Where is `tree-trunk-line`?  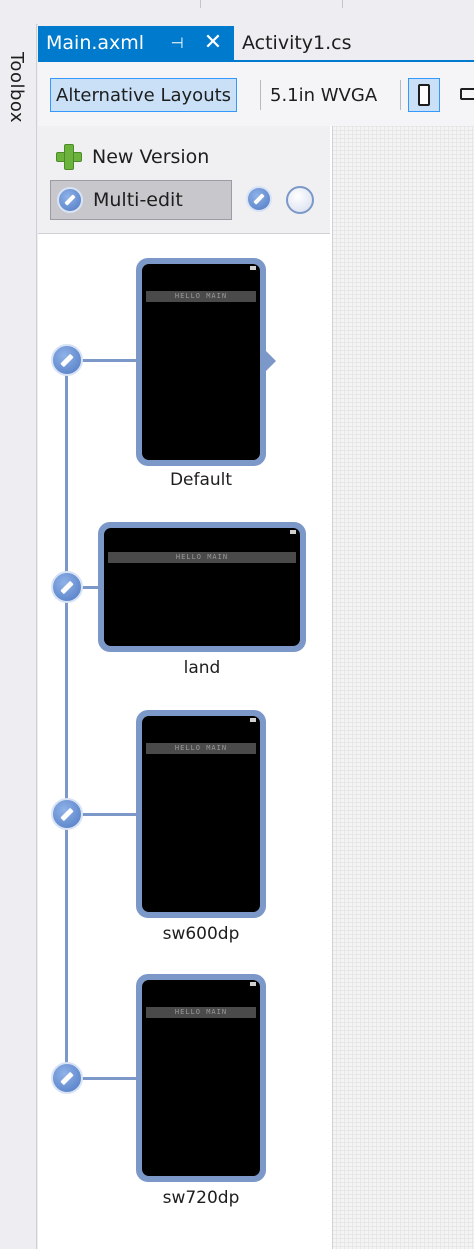
tree-trunk-line is located at coordinates (66, 719).